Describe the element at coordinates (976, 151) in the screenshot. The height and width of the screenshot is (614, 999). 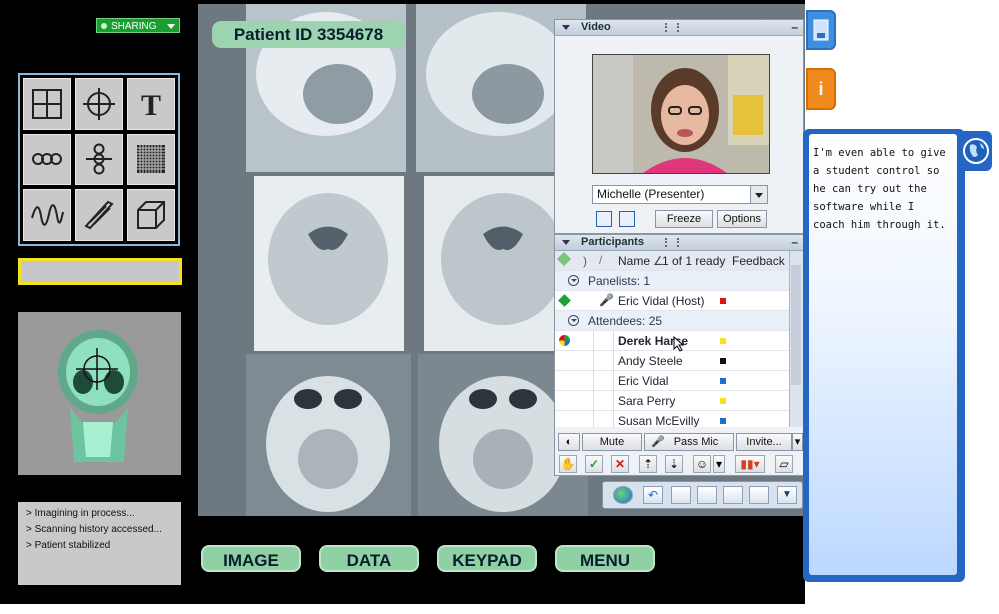
I see `globe-tab` at that location.